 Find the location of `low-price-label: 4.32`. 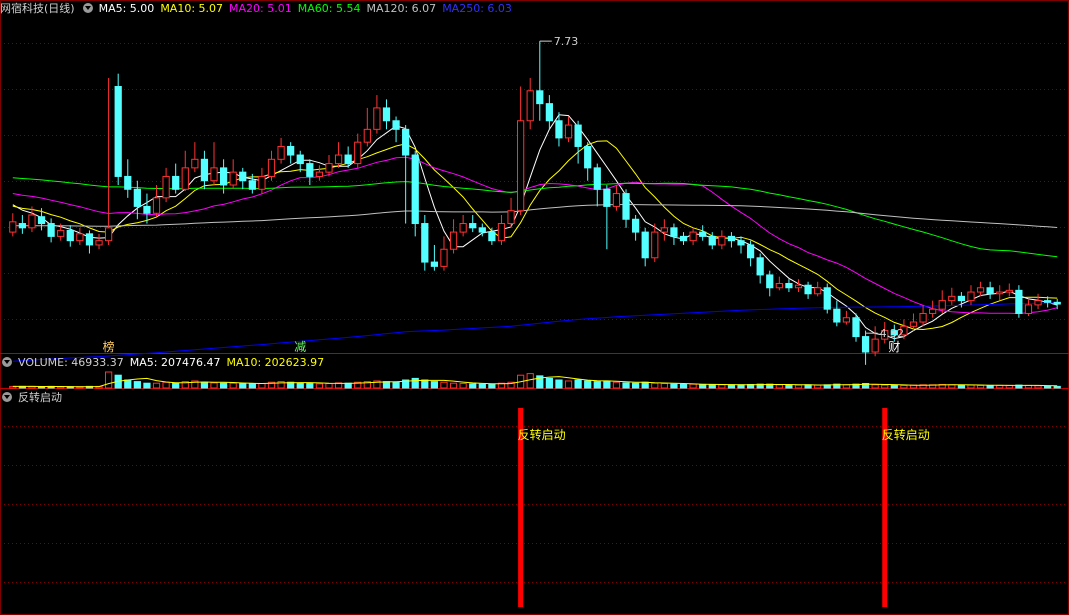

low-price-label: 4.32 is located at coordinates (892, 333).